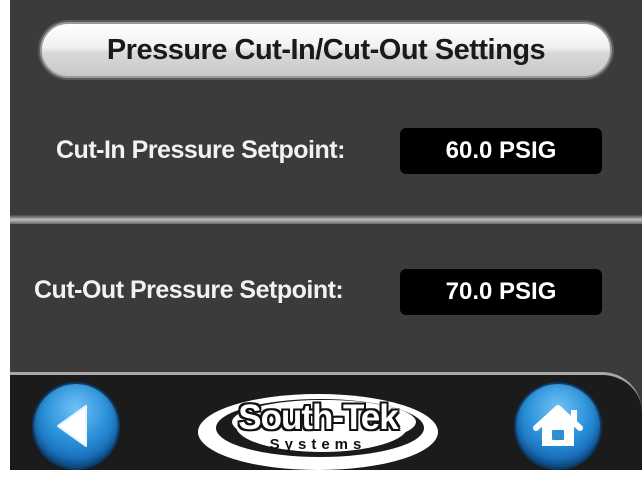 This screenshot has height=489, width=642. I want to click on home-icon, so click(558, 425).